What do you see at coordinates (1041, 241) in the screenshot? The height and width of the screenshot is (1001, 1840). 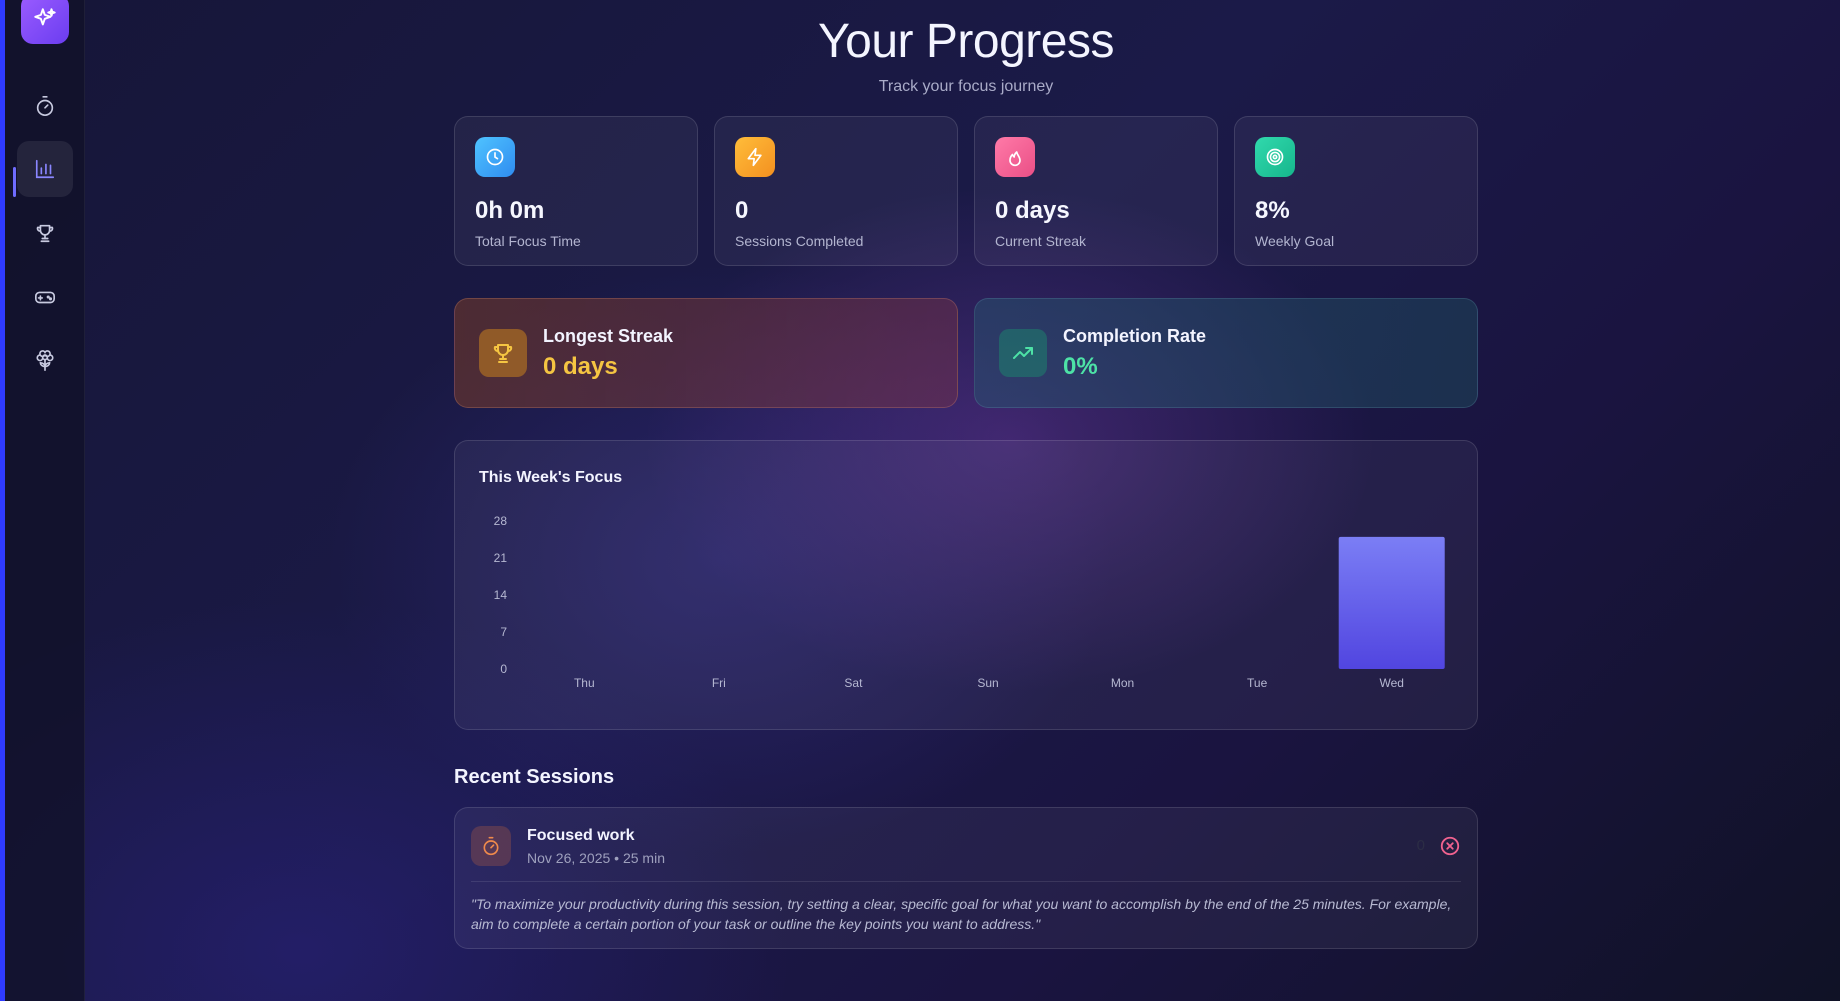 I see `stat-label: Current Streak` at bounding box center [1041, 241].